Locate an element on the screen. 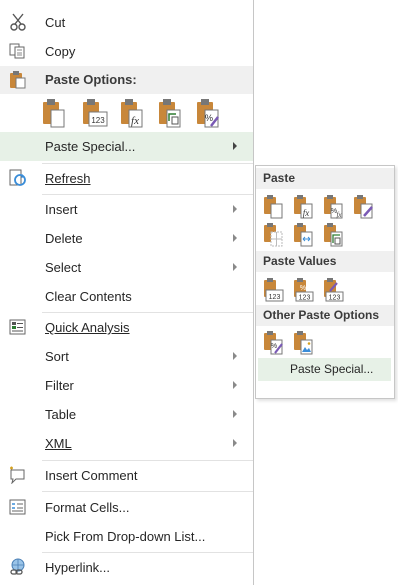 The width and height of the screenshot is (398, 585). keep-source-formatting-icon is located at coordinates (363, 207).